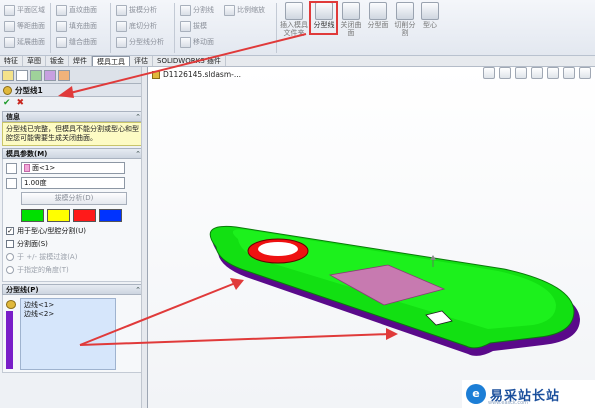 Image resolution: width=595 pixels, height=408 pixels. I want to click on swatch-red, so click(84, 215).